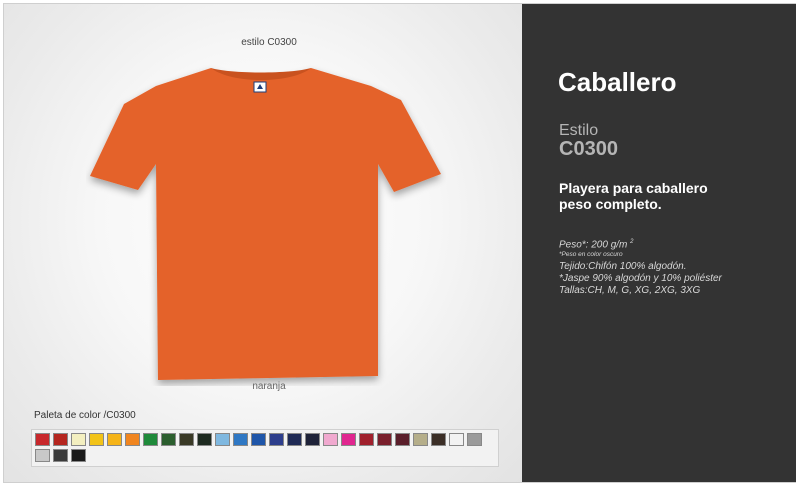  I want to click on spec-weight-note: *Peso en color oscuro, so click(591, 255).